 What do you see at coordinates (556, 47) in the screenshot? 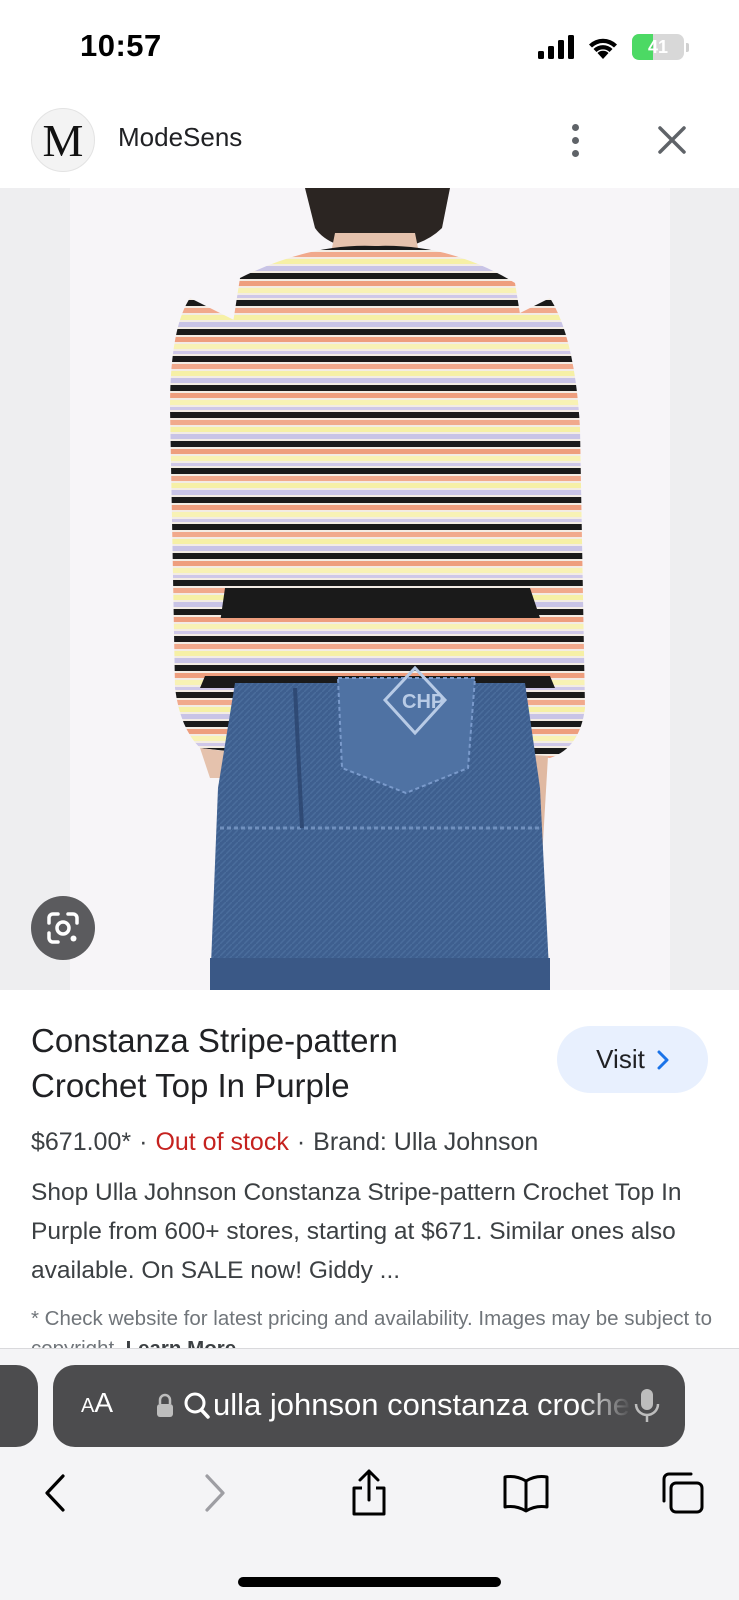
I see `cellular-signal-icon` at bounding box center [556, 47].